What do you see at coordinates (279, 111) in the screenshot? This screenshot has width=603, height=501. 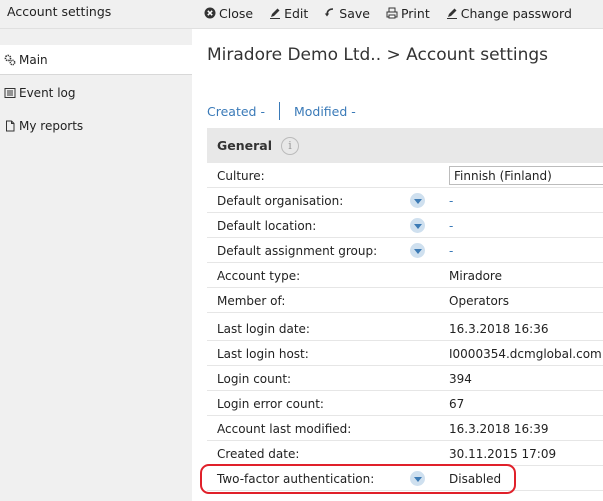 I see `meta-separator` at bounding box center [279, 111].